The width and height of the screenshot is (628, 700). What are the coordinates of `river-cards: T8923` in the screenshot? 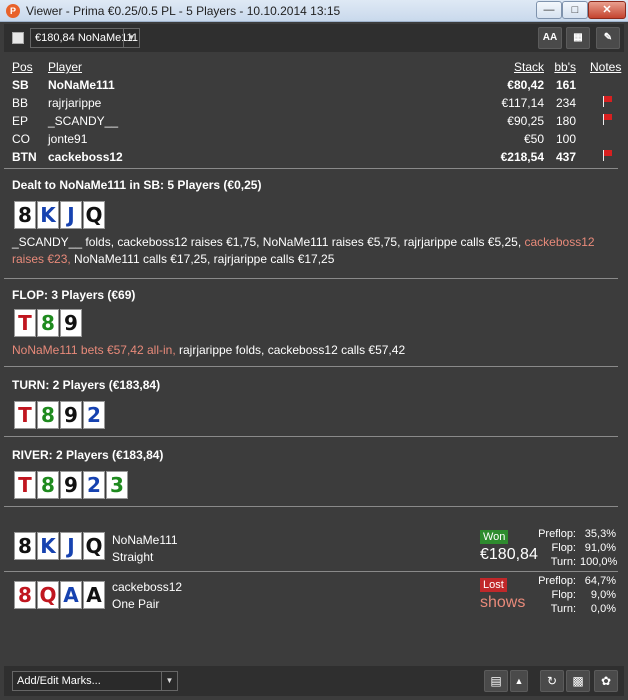 It's located at (71, 485).